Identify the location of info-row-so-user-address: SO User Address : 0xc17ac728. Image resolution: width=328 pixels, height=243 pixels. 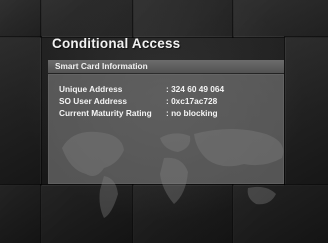
(141, 101).